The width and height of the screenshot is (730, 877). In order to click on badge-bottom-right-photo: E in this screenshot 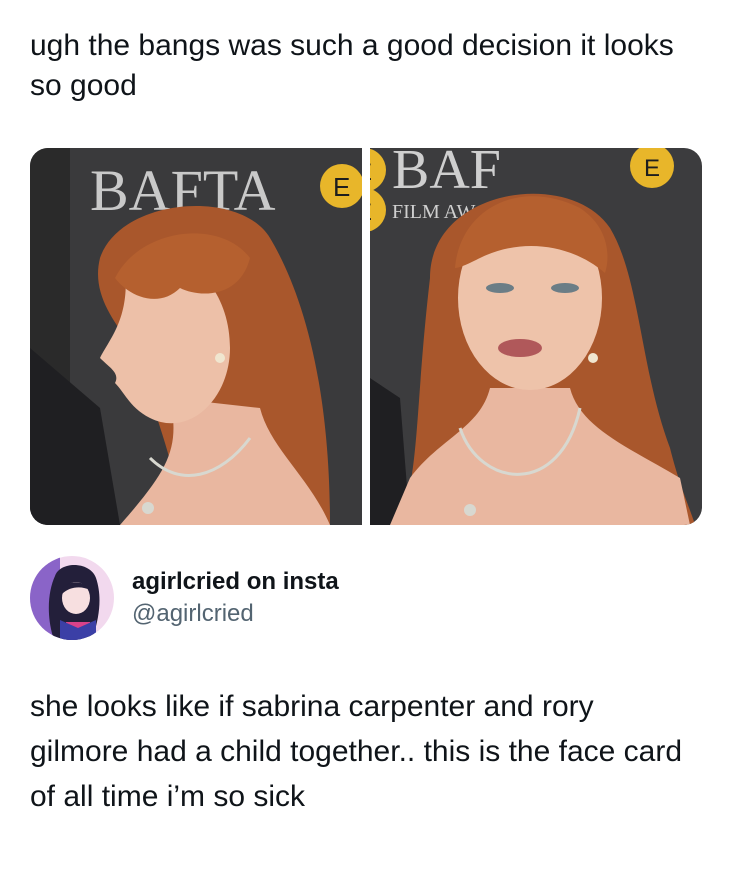, I will do `click(371, 212)`.